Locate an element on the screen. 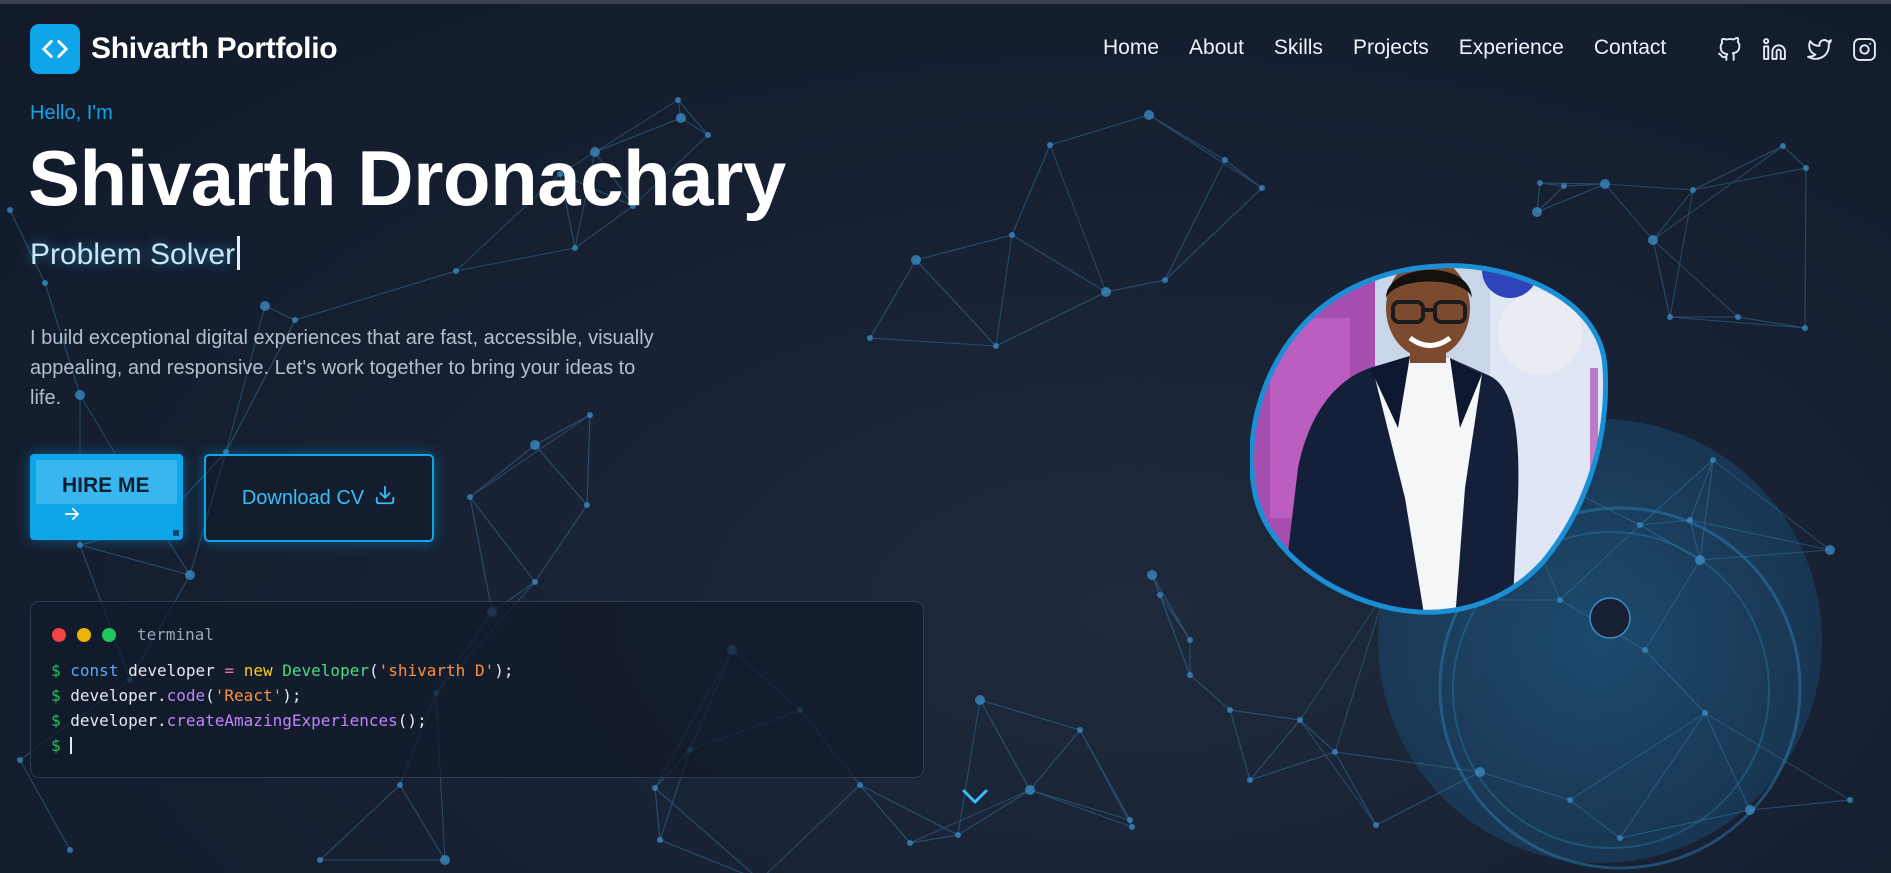  download-cv-button: Download CV is located at coordinates (319, 498).